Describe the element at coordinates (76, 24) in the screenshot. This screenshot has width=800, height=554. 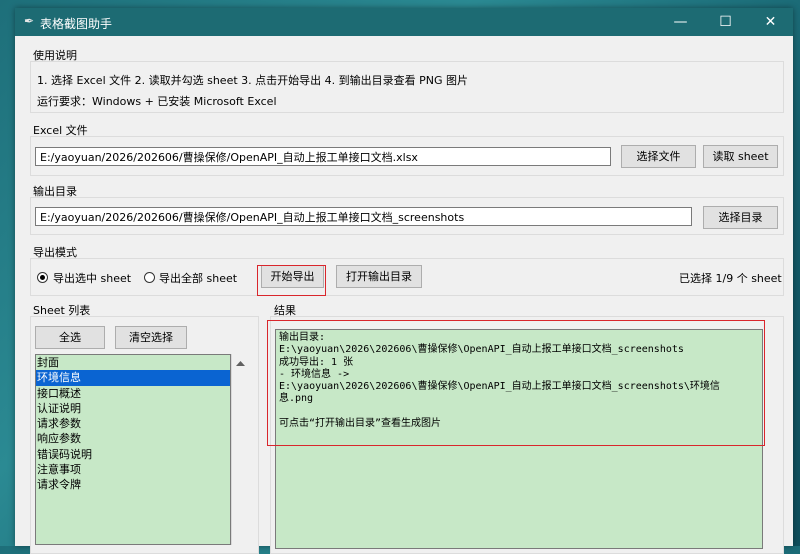
I see `window-title: 表格截图助手` at that location.